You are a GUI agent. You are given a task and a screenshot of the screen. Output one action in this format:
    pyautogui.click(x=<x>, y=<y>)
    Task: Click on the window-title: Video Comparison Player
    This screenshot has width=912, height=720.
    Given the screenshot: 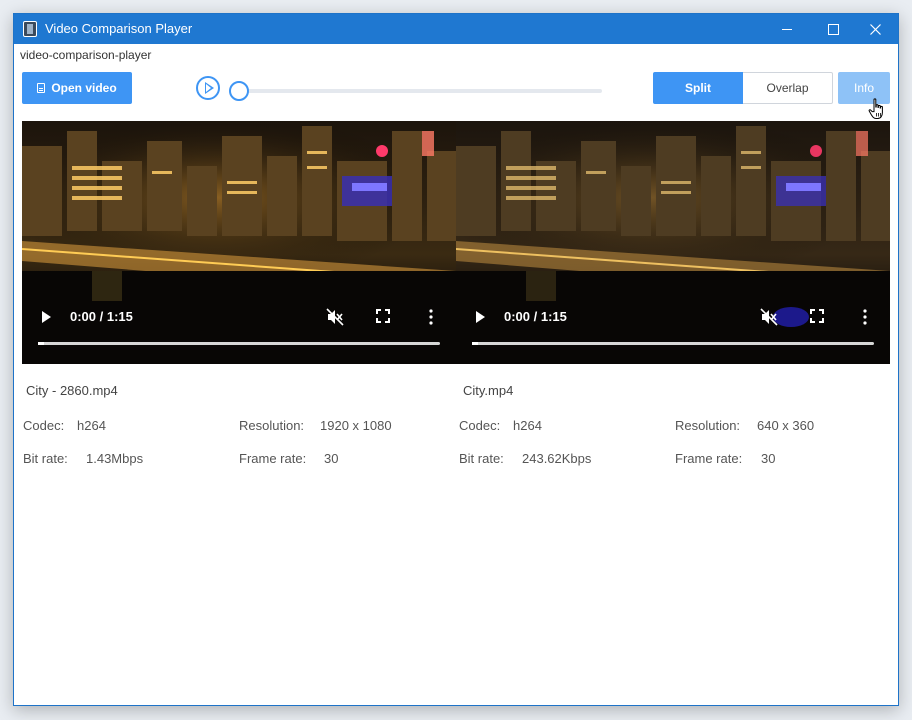 What is the action you would take?
    pyautogui.click(x=119, y=28)
    